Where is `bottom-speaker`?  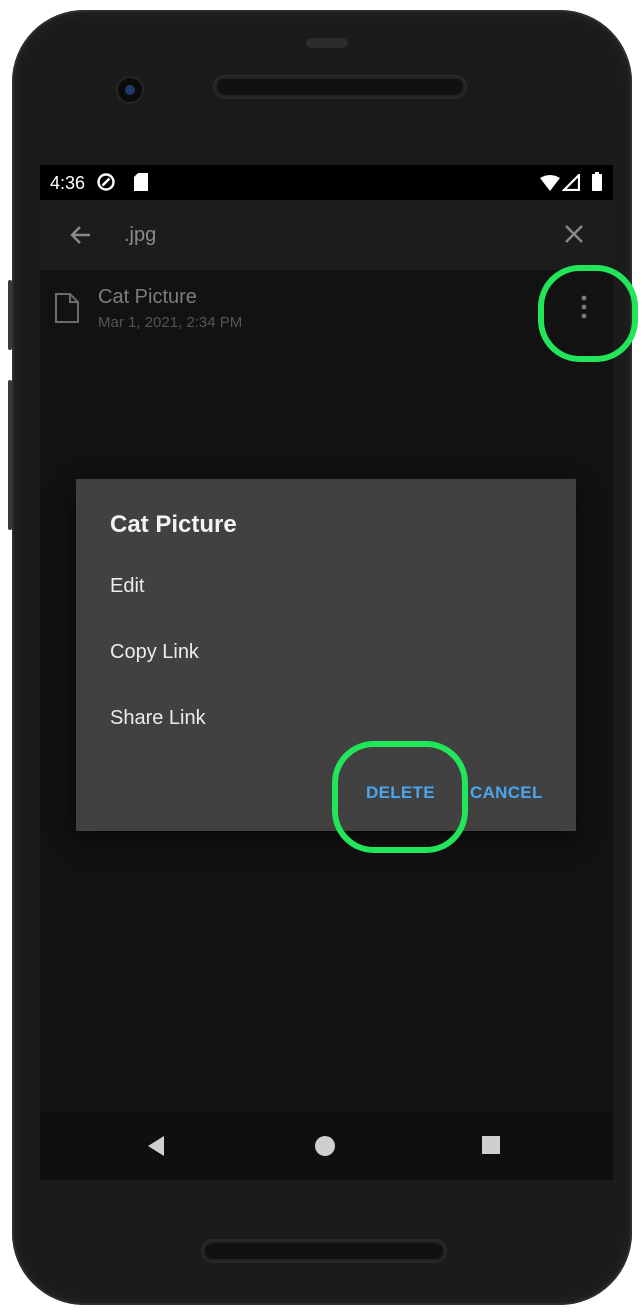 bottom-speaker is located at coordinates (324, 1251).